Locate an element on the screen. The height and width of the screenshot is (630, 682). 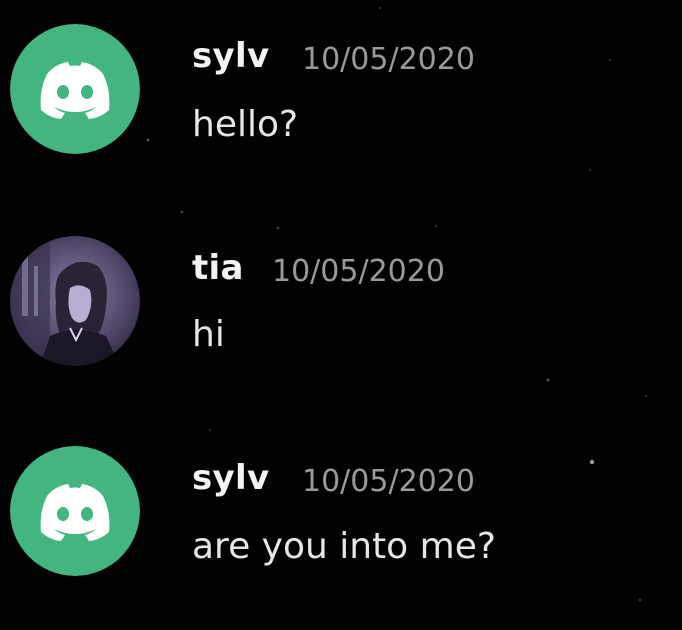
user-photo-icon is located at coordinates (75, 301).